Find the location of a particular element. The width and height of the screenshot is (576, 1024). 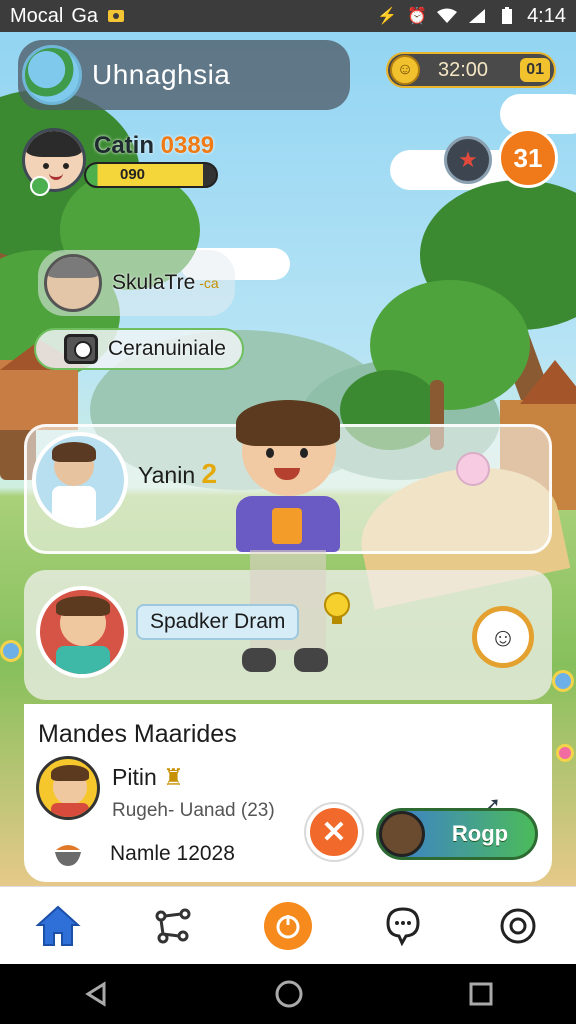

info-title: Mandes Maarides is located at coordinates (137, 734).